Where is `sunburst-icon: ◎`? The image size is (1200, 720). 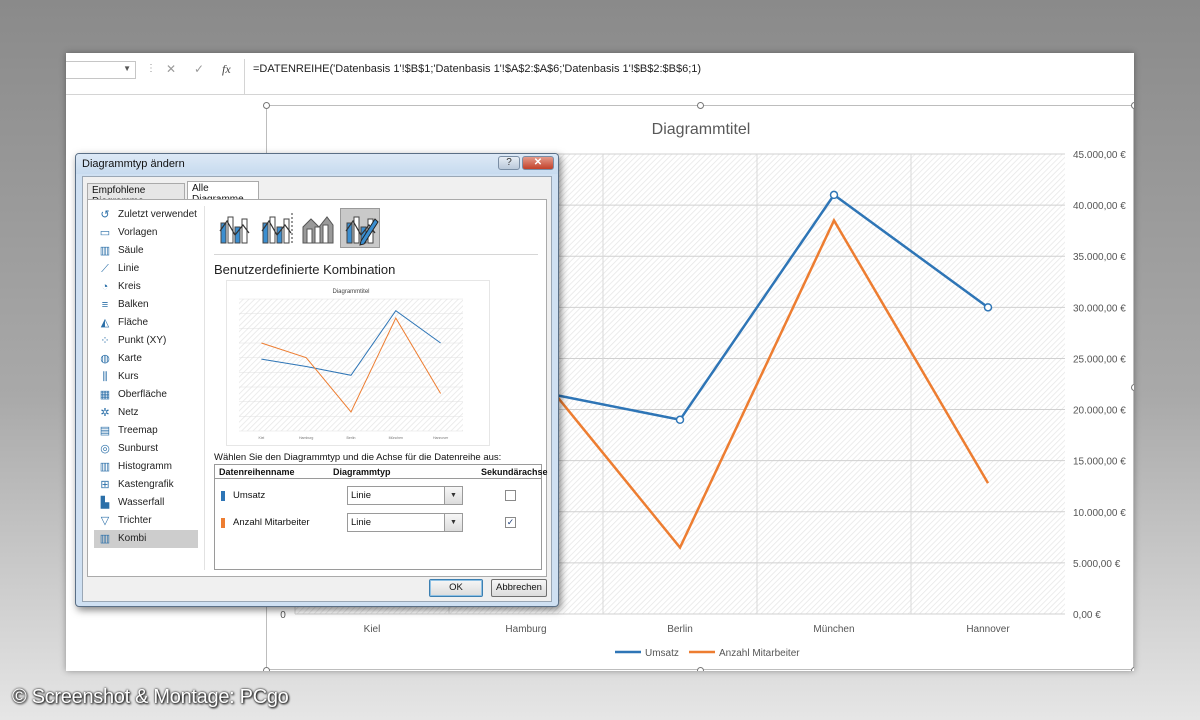
sunburst-icon: ◎ is located at coordinates (105, 449).